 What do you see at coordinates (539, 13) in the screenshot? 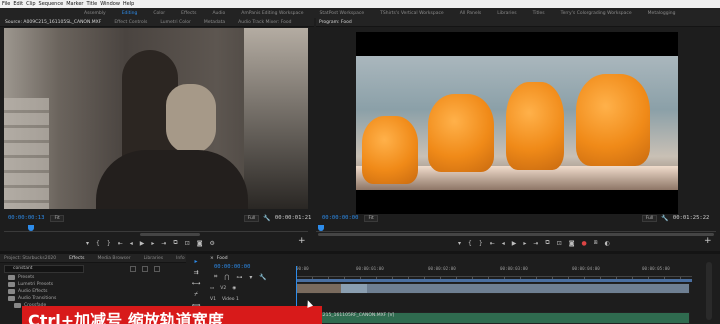
I see `workspace-titles: Titles` at bounding box center [539, 13].